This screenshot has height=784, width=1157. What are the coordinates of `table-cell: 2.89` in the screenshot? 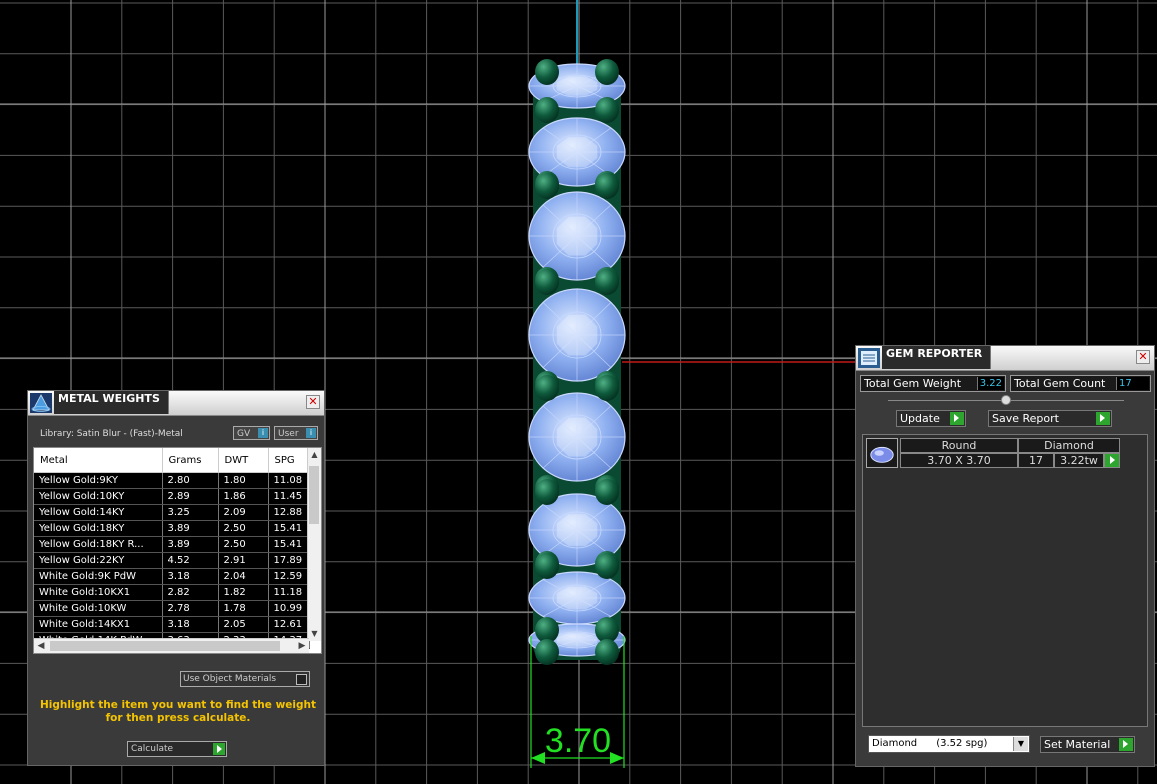 It's located at (190, 496).